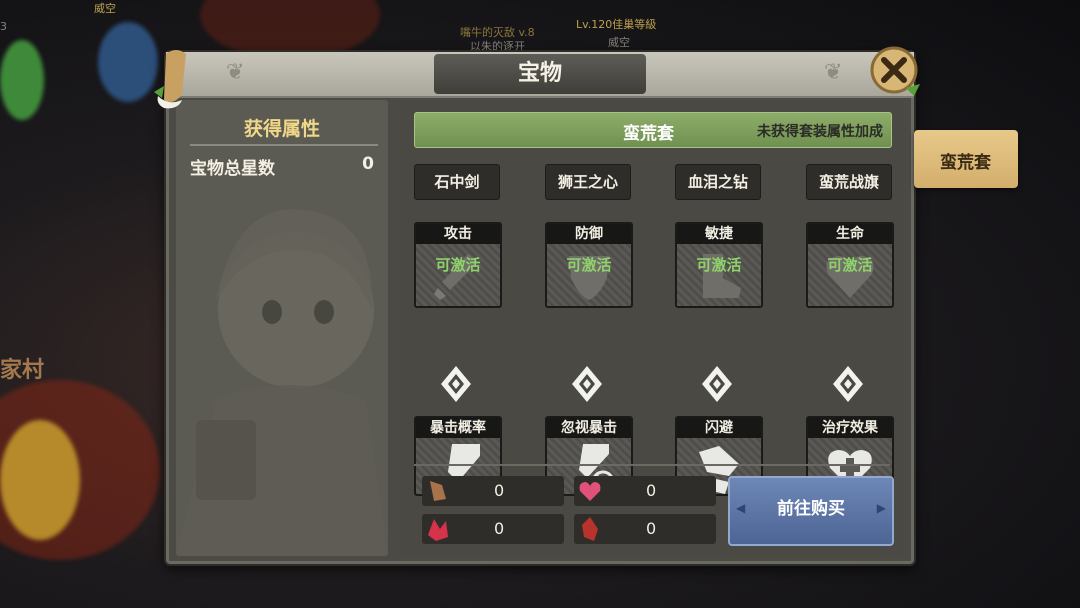 The width and height of the screenshot is (1080, 608). Describe the element at coordinates (619, 42) in the screenshot. I see `npc-name: 威空` at that location.